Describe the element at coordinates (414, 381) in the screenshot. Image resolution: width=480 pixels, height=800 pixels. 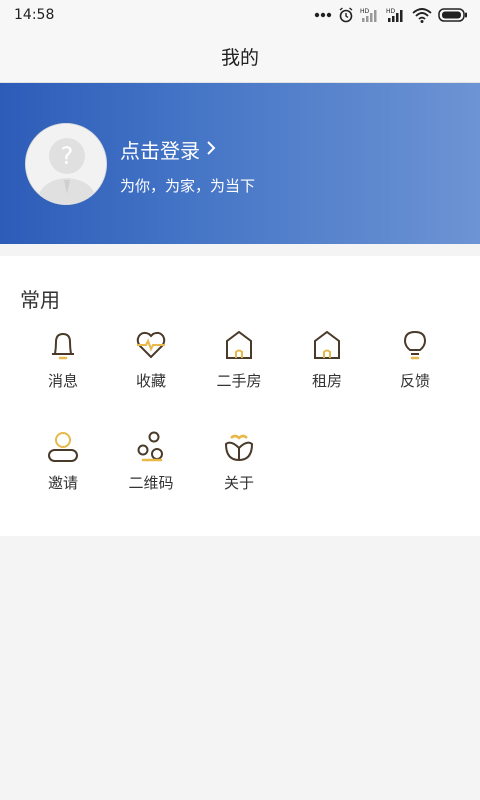
I see `menu-item-label: 反馈` at that location.